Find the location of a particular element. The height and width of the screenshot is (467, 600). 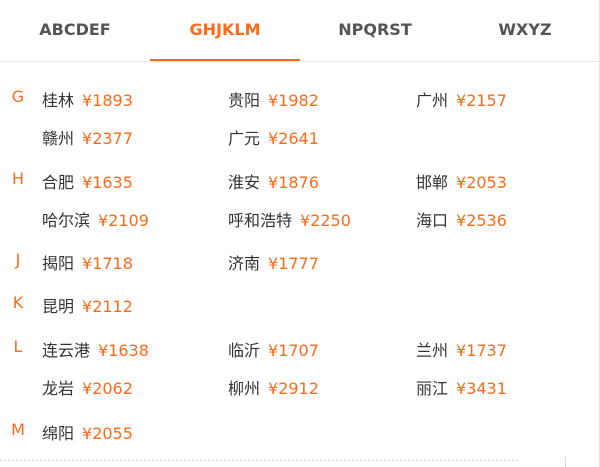

city-row: 哈尔滨 ¥2109 呼和浩特 ¥2250 海口 ¥2536 is located at coordinates (299, 217).